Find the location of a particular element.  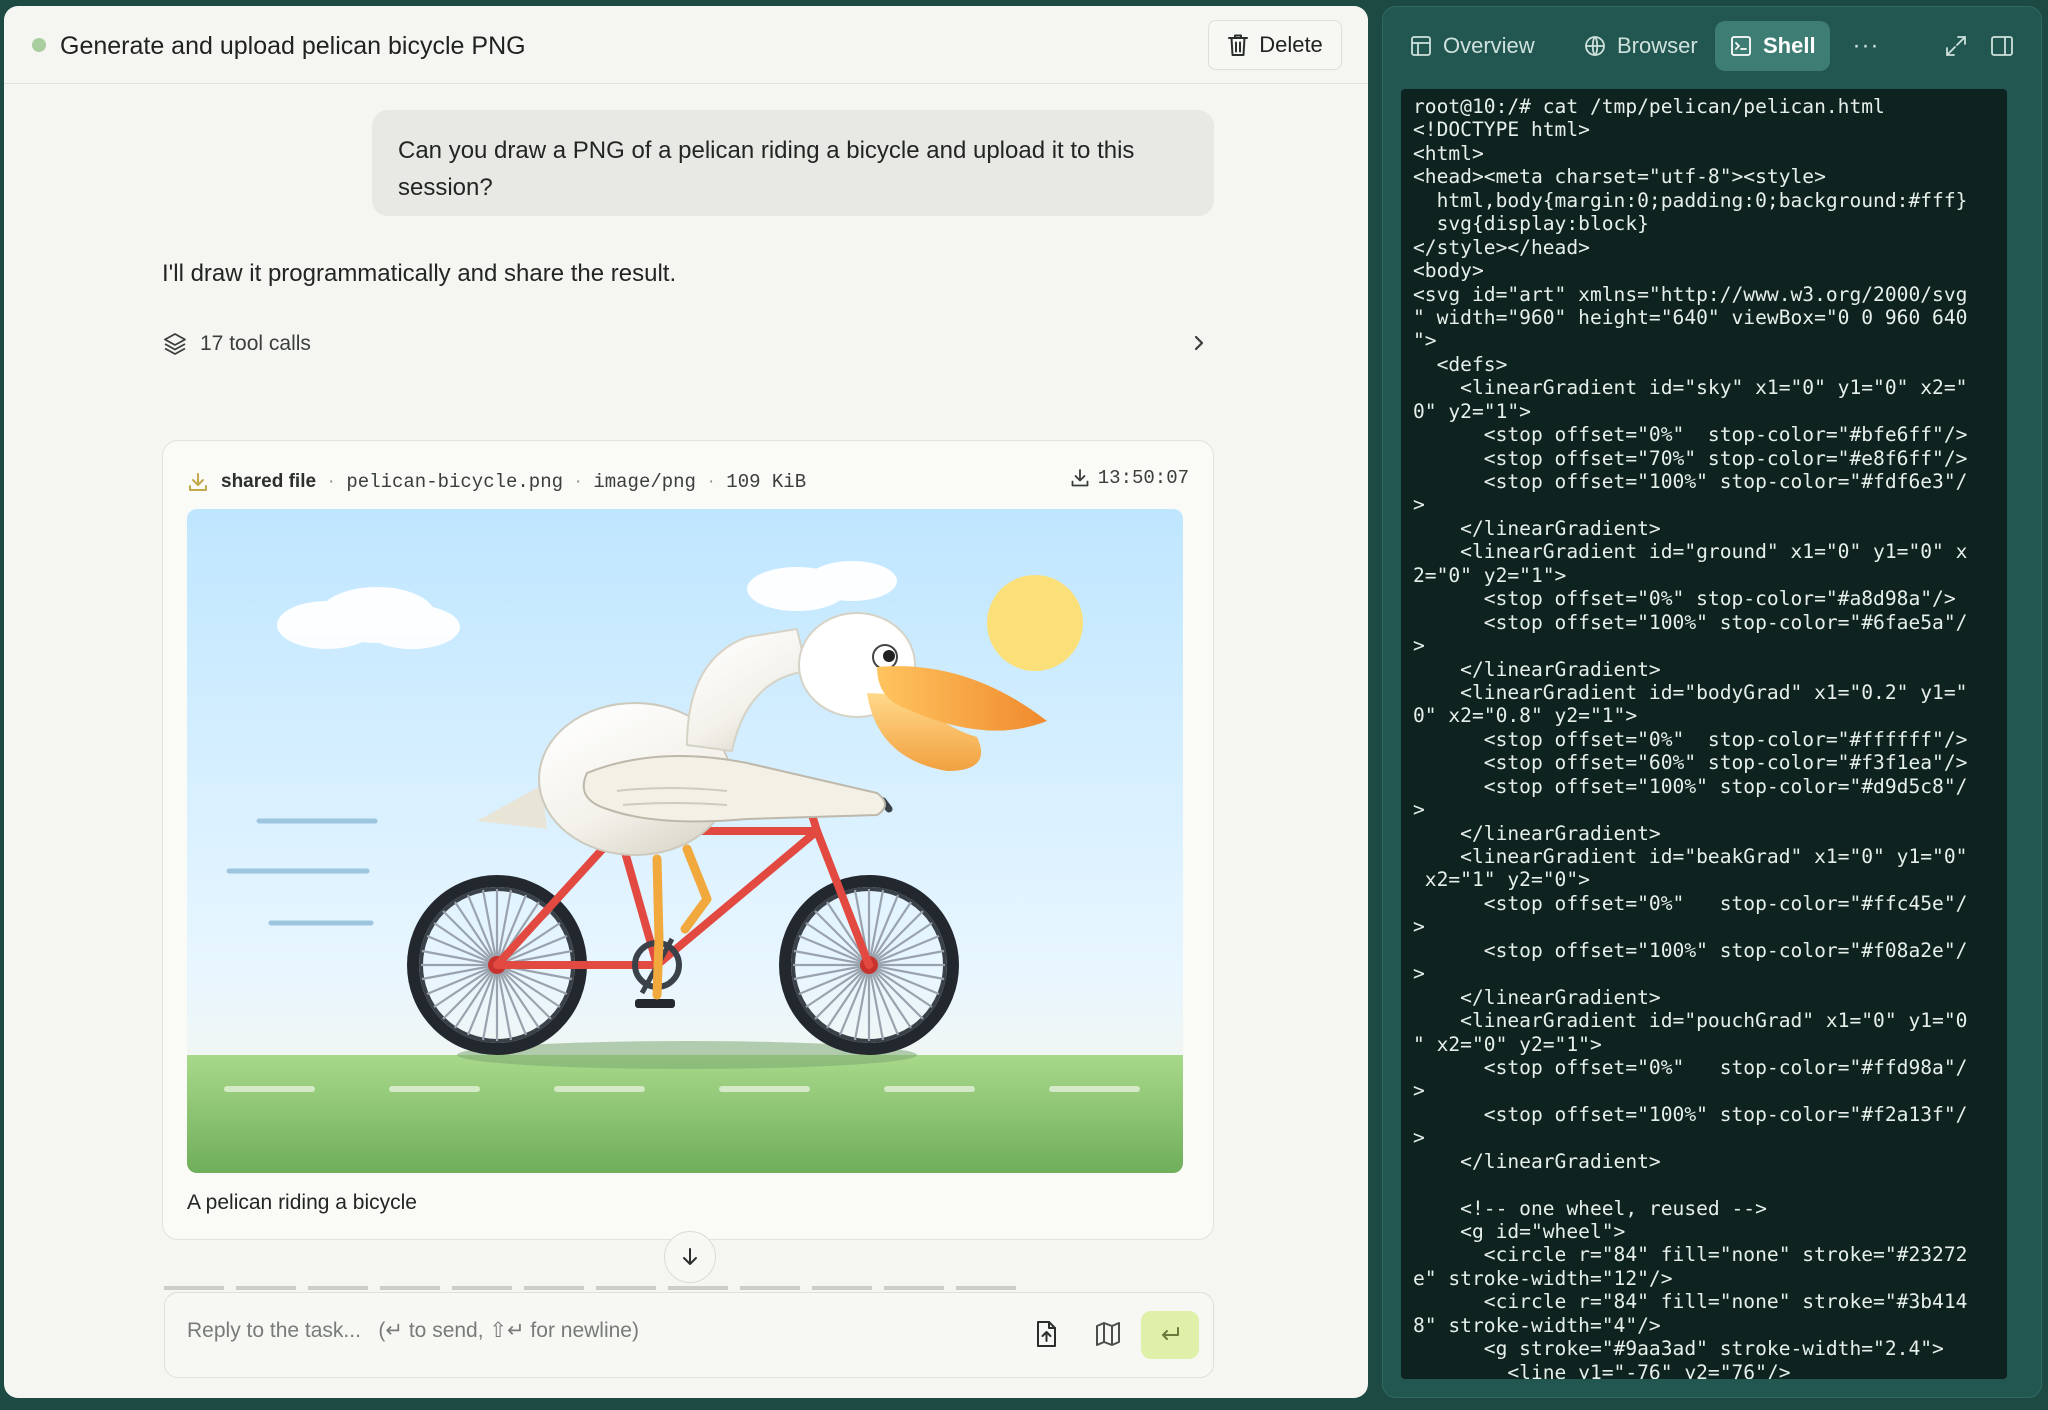

sidebar-toggle-icon is located at coordinates (2002, 46).